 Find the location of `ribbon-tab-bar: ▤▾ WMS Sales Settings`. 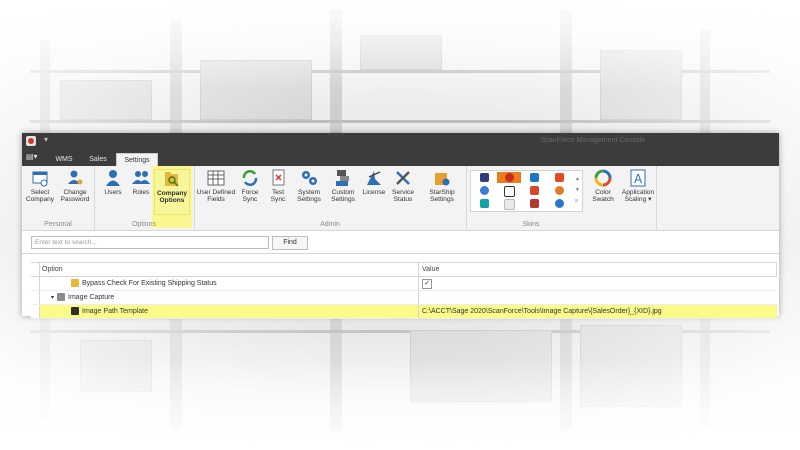

ribbon-tab-bar: ▤▾ WMS Sales Settings is located at coordinates (400, 158).